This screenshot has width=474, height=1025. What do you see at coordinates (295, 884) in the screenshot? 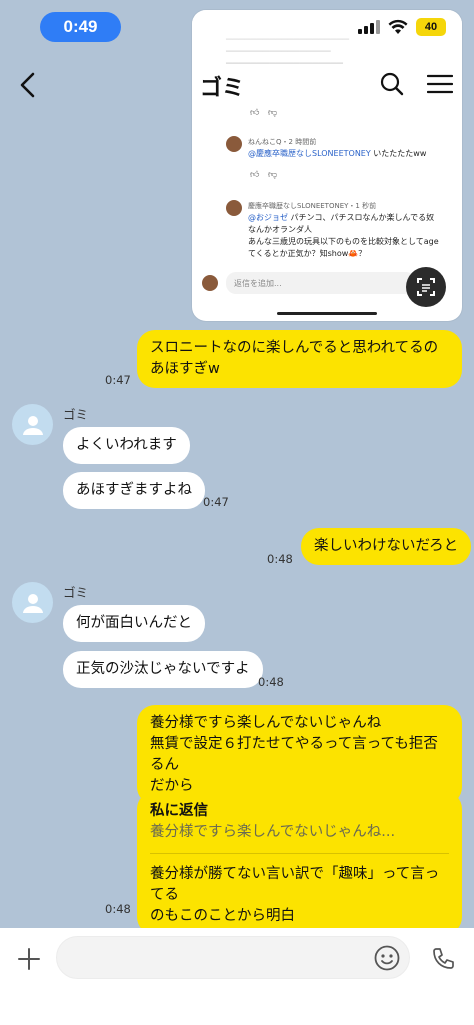
I see `message-line: 養分様が勝てない言い訳で「趣味」って言ってる` at bounding box center [295, 884].